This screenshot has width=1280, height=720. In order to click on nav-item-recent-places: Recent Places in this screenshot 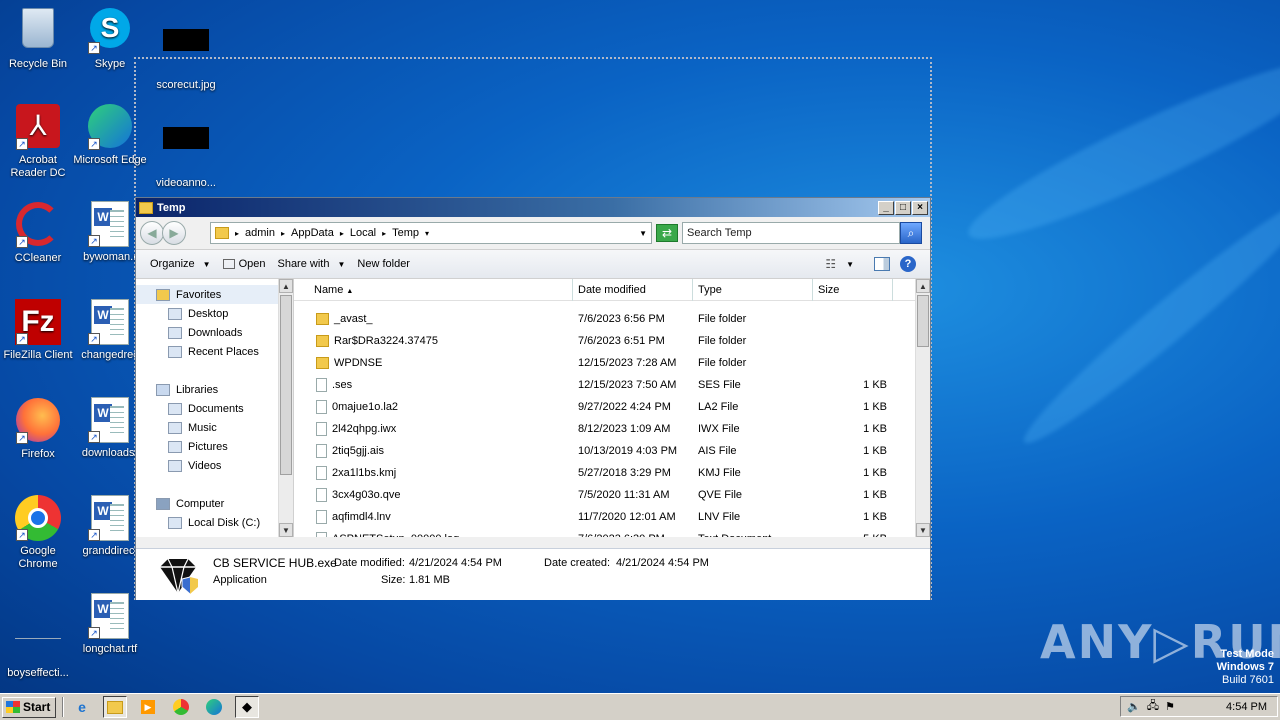, I will do `click(214, 351)`.